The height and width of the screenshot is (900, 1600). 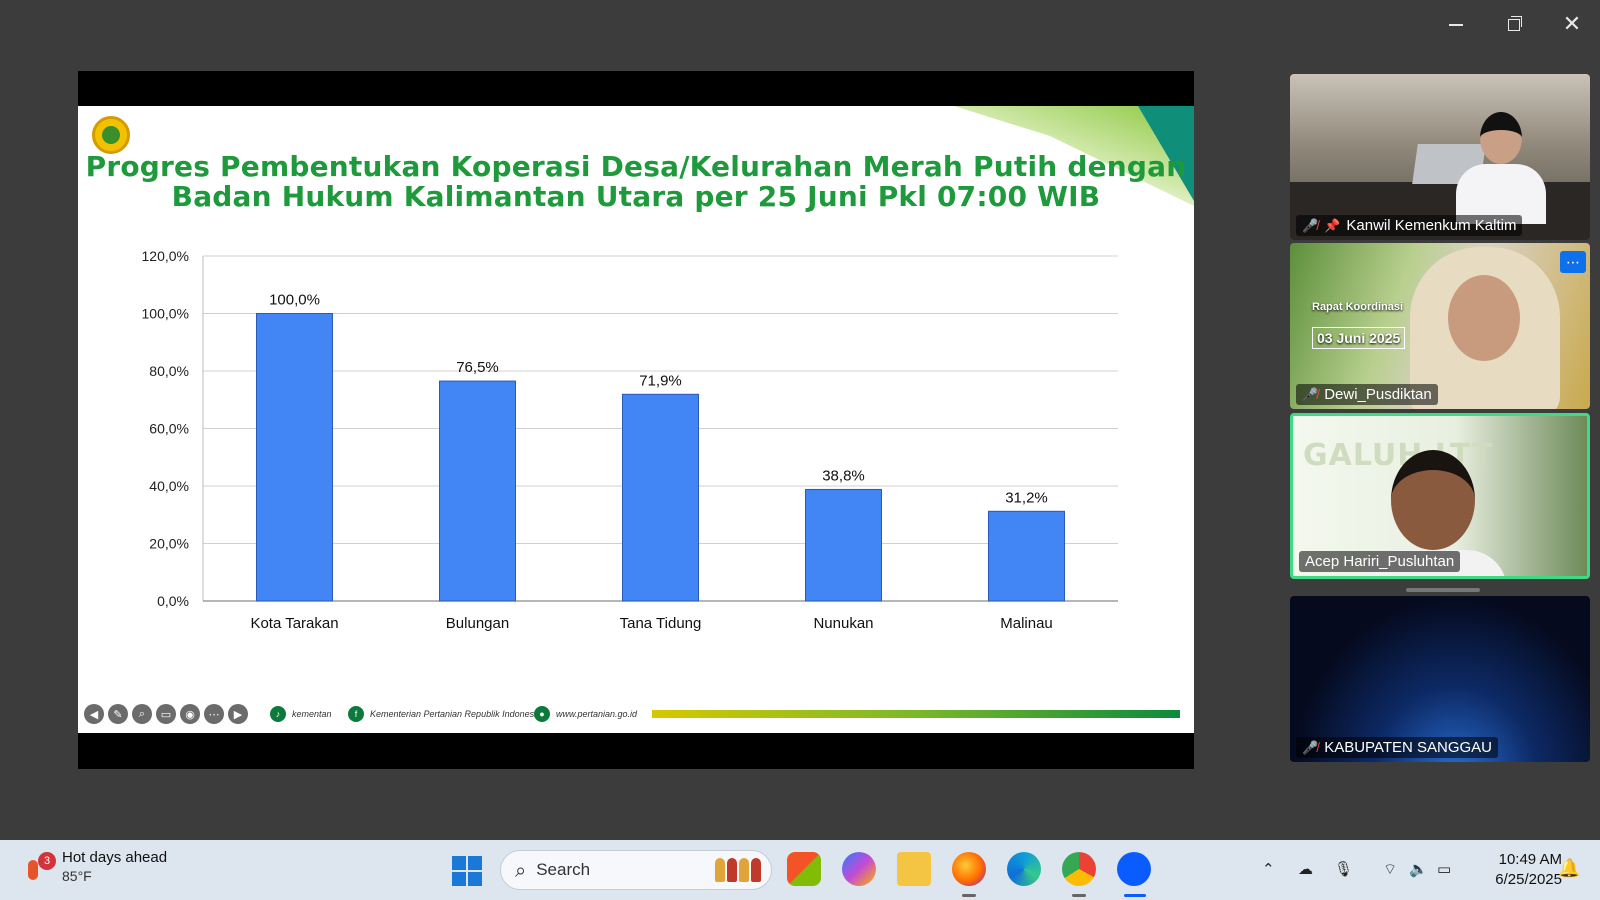 I want to click on footer-tiktok: ♪ kementan, so click(x=301, y=714).